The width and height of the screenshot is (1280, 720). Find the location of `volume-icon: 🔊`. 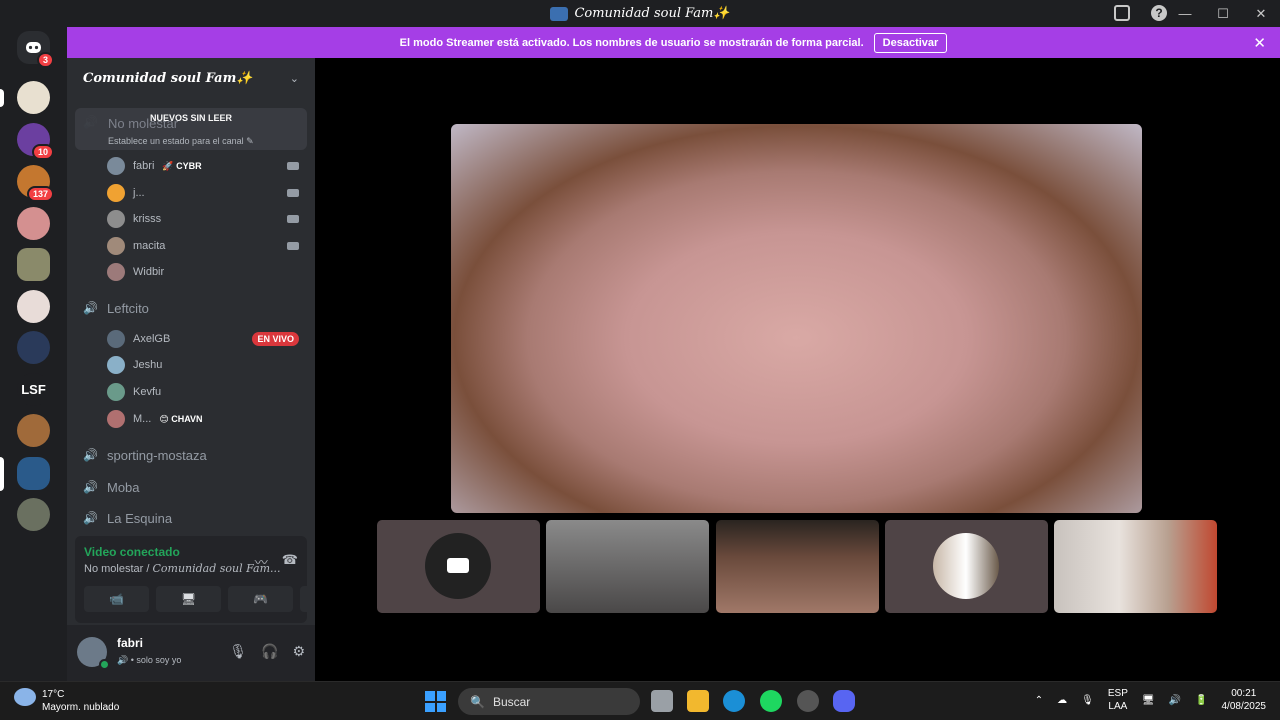

volume-icon: 🔊 is located at coordinates (1175, 700).